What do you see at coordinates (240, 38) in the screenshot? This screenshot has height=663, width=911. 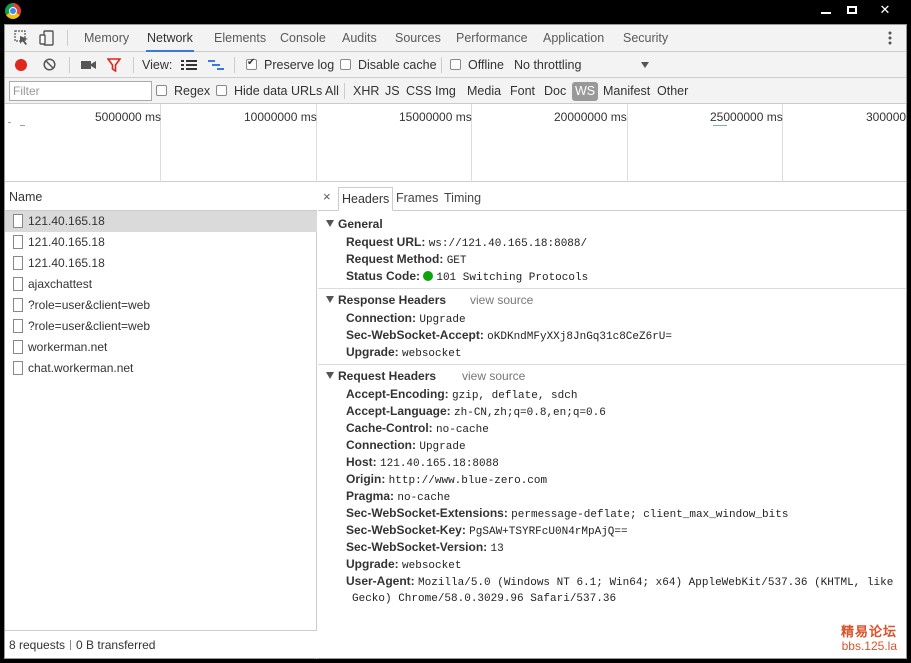 I see `tab-elements: Elements` at bounding box center [240, 38].